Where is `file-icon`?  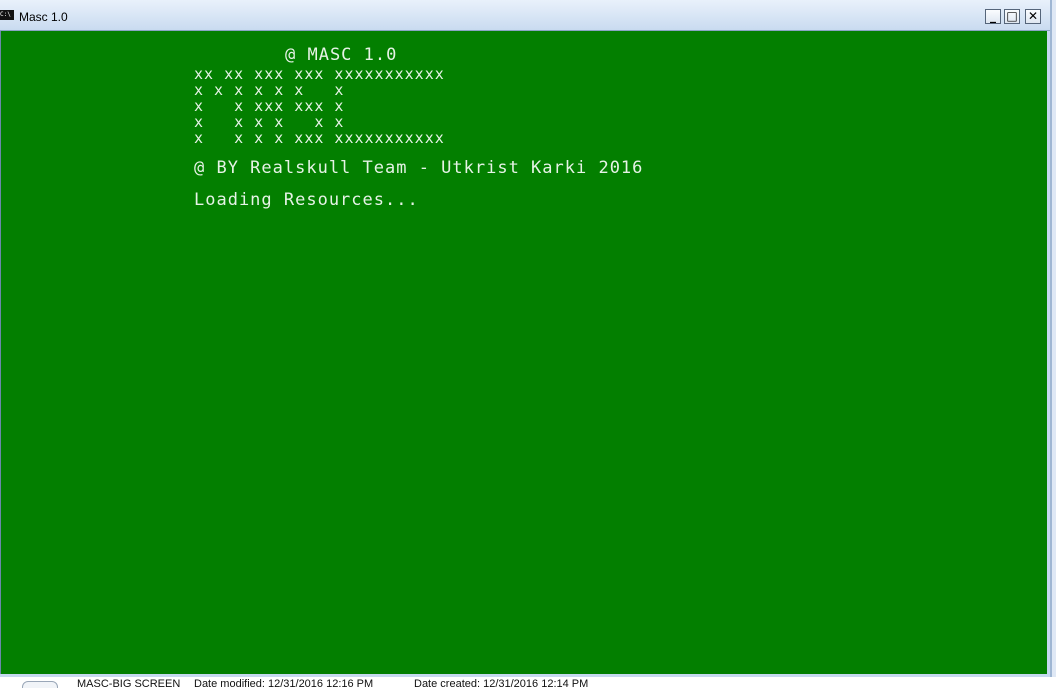 file-icon is located at coordinates (40, 684).